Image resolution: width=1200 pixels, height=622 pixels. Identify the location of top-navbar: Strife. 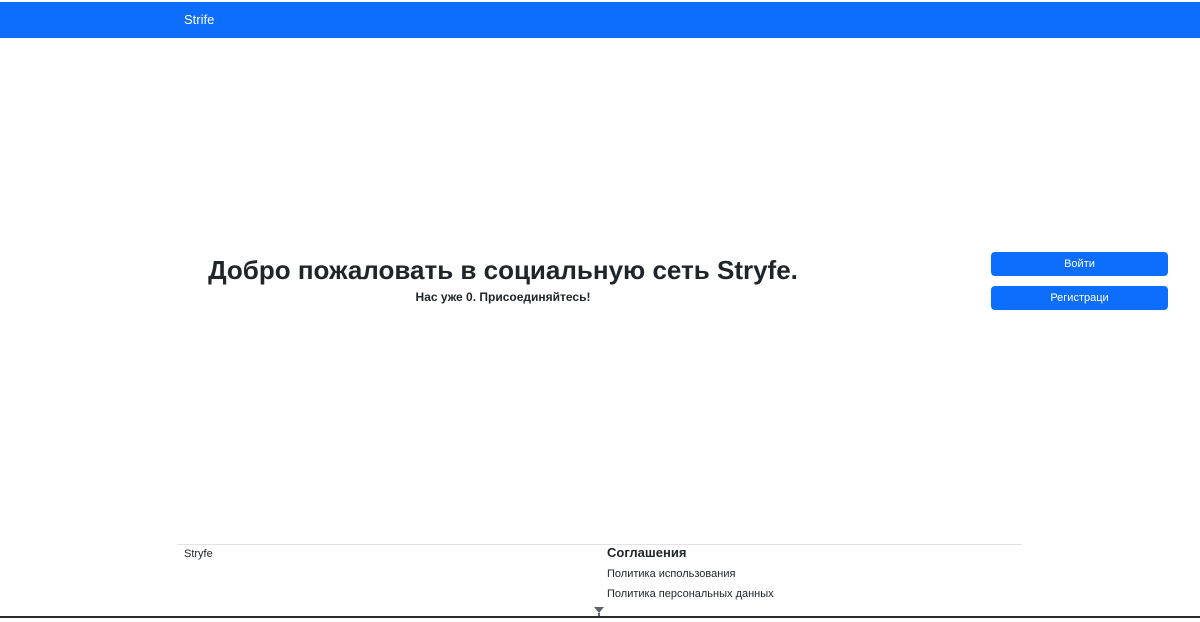
(600, 20).